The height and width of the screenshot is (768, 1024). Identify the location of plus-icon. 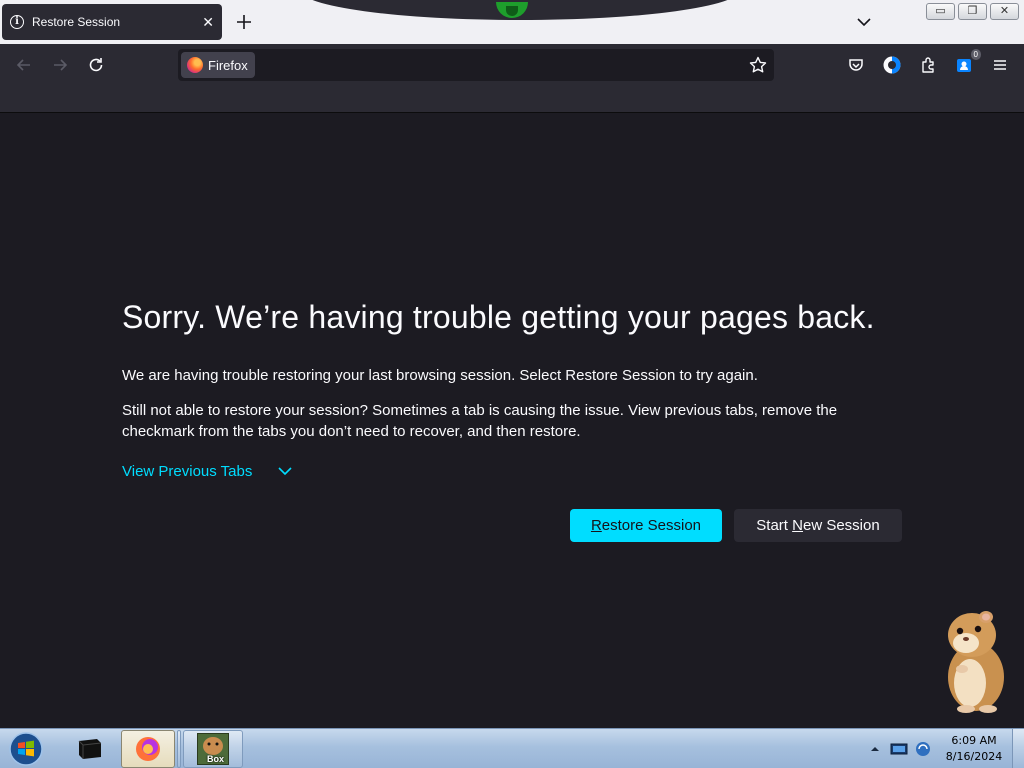
(244, 22).